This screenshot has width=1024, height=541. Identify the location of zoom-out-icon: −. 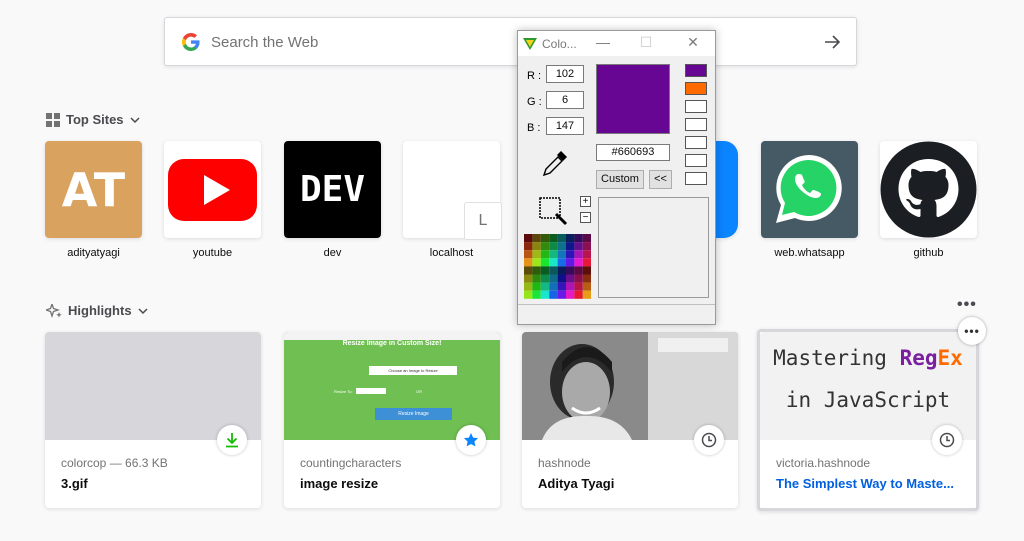
(585, 217).